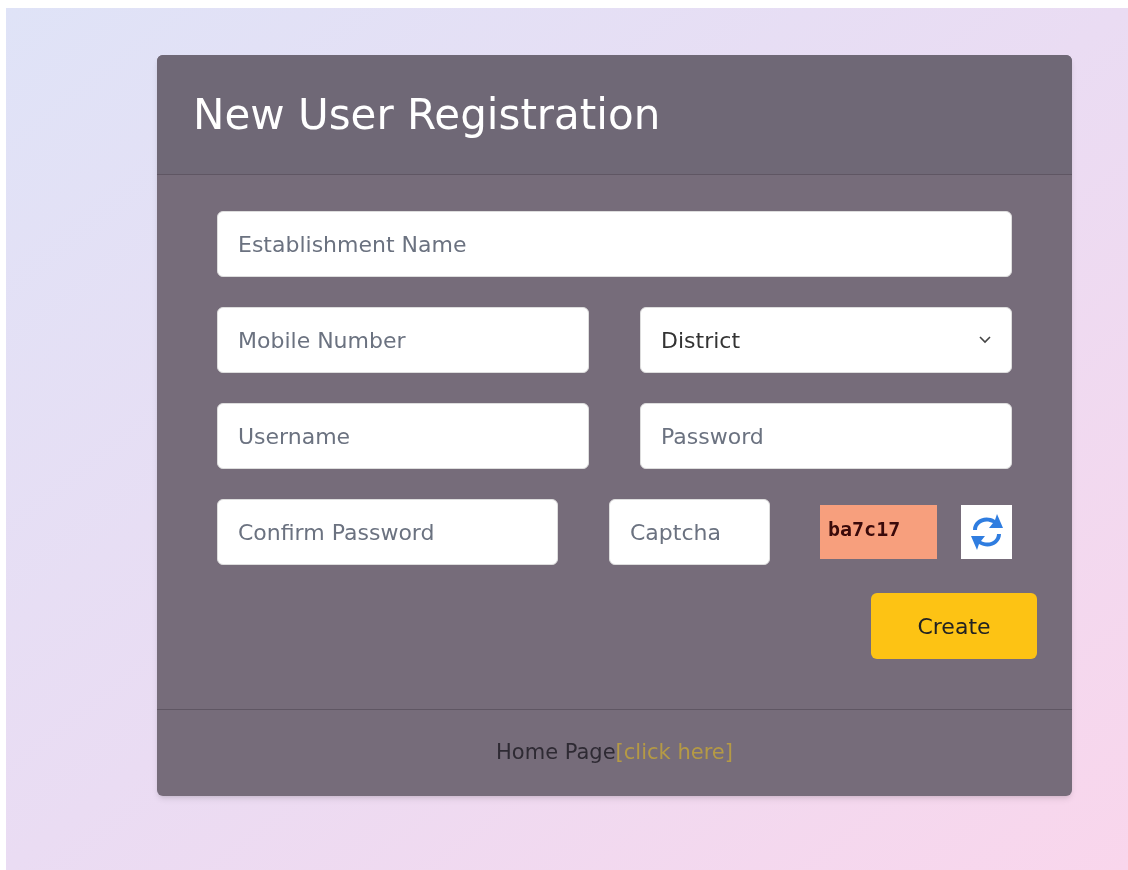  I want to click on text-field: Confirm Password, so click(387, 532).